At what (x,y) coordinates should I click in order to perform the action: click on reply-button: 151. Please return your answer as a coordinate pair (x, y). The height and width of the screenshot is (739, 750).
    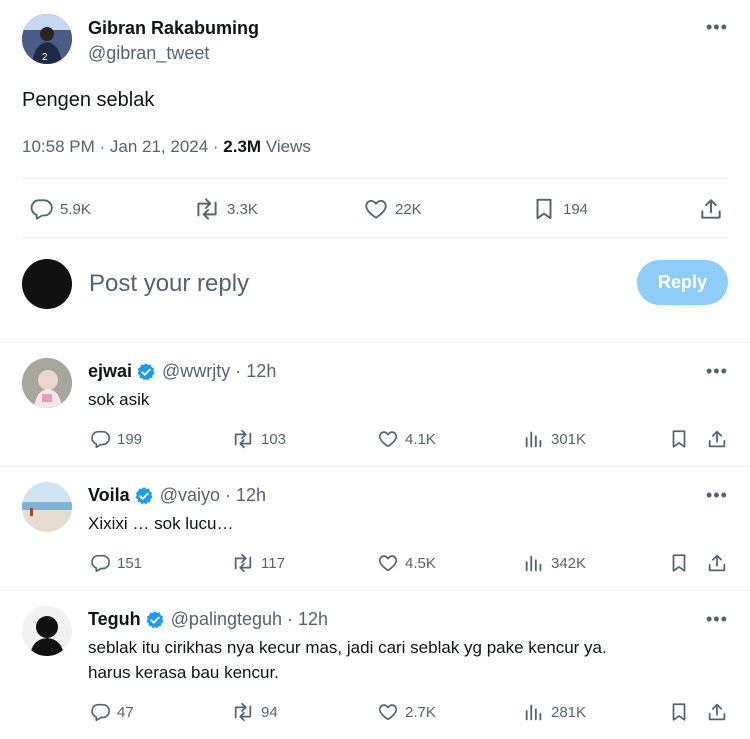
    Looking at the image, I should click on (115, 563).